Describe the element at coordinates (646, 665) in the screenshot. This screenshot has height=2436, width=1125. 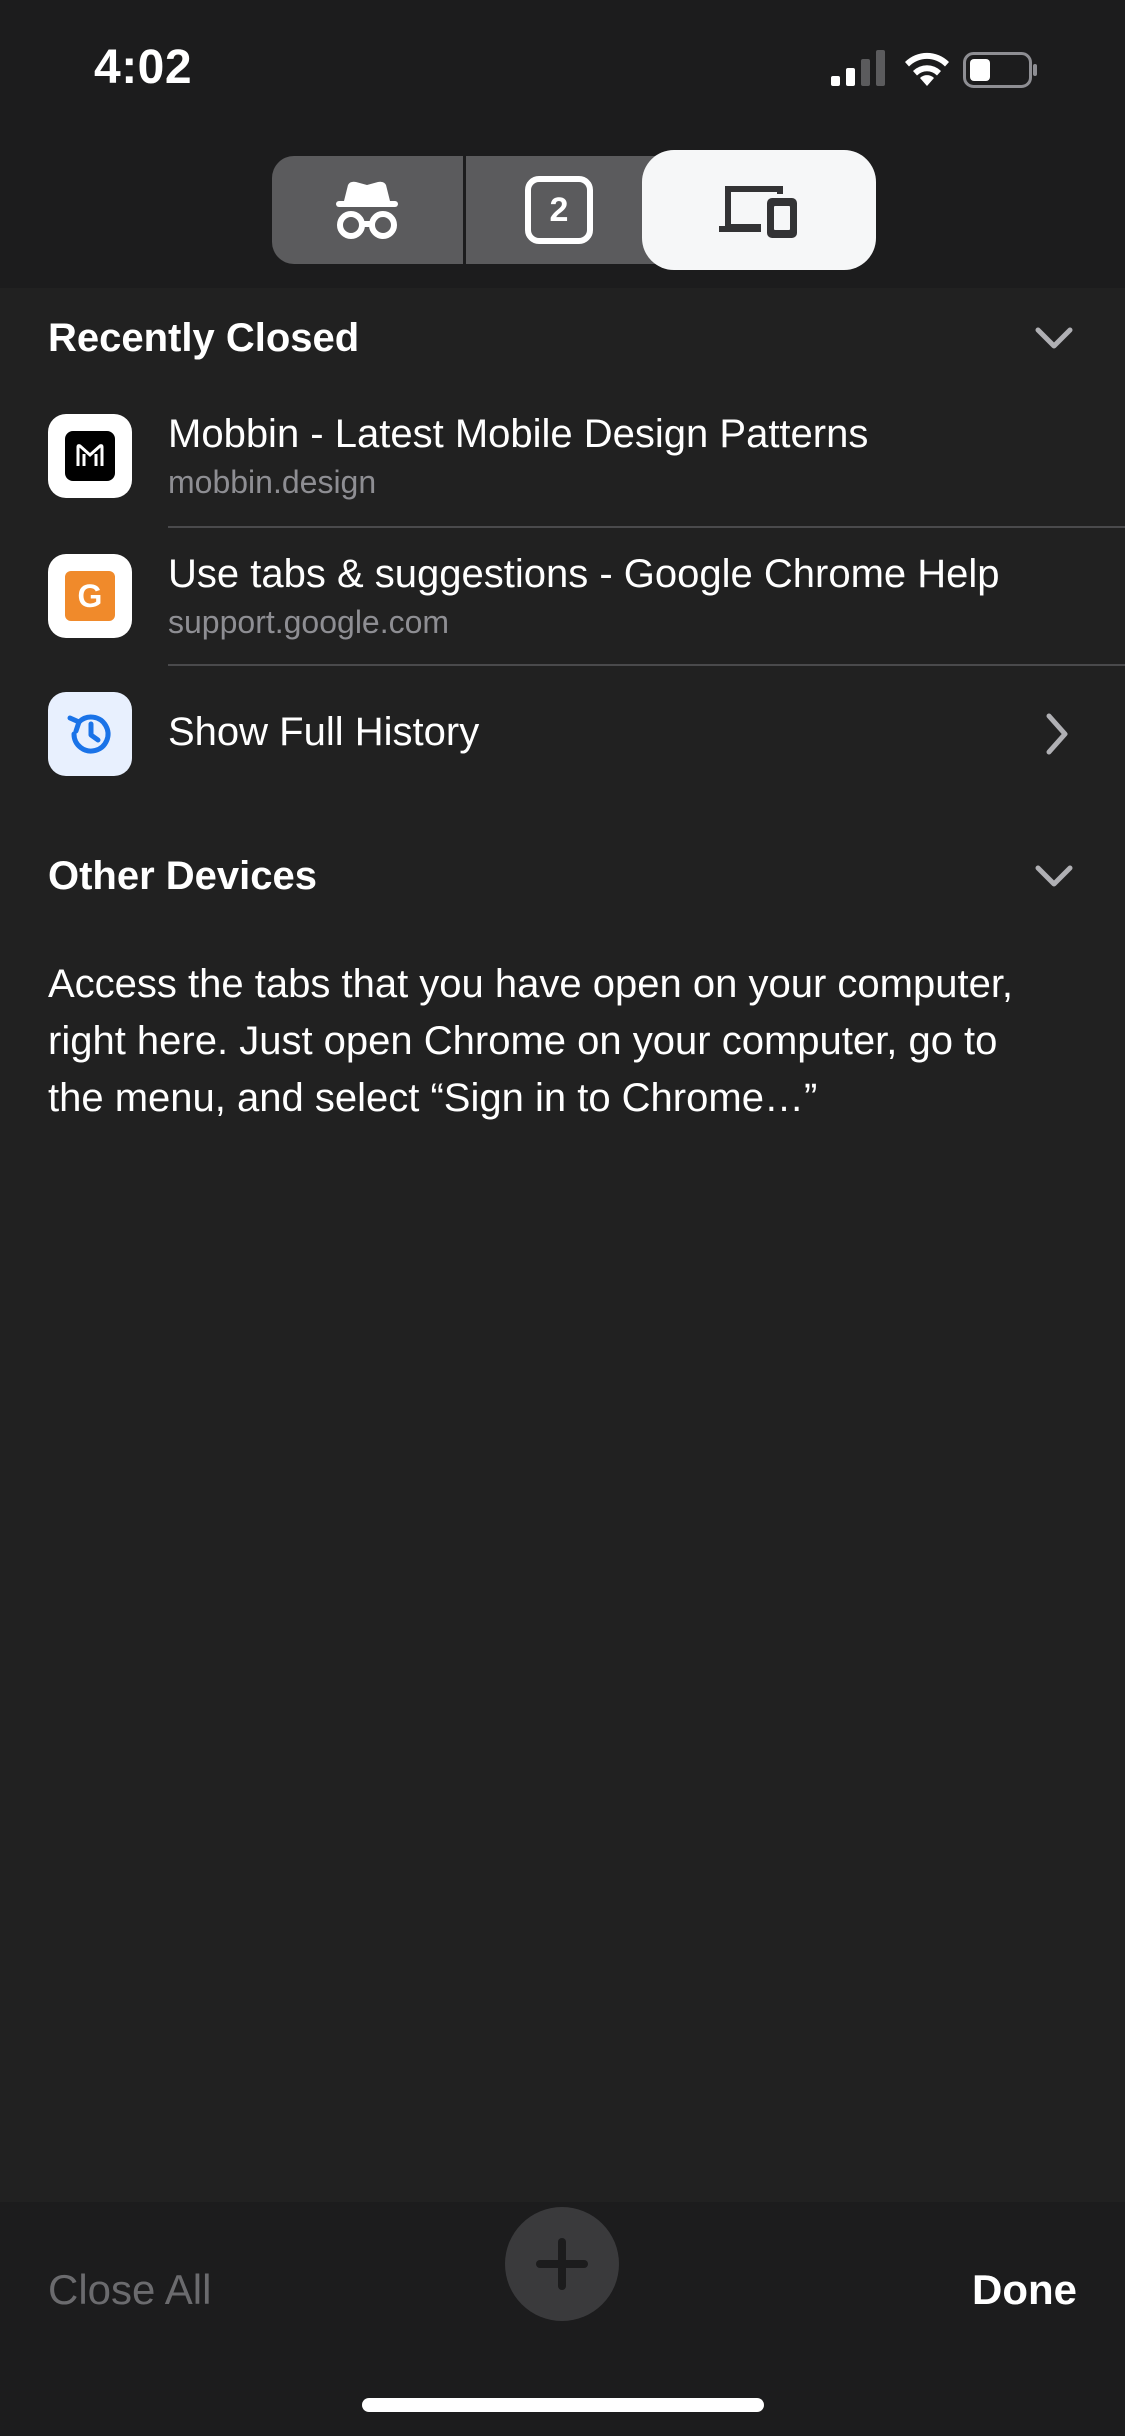
I see `row-divider` at that location.